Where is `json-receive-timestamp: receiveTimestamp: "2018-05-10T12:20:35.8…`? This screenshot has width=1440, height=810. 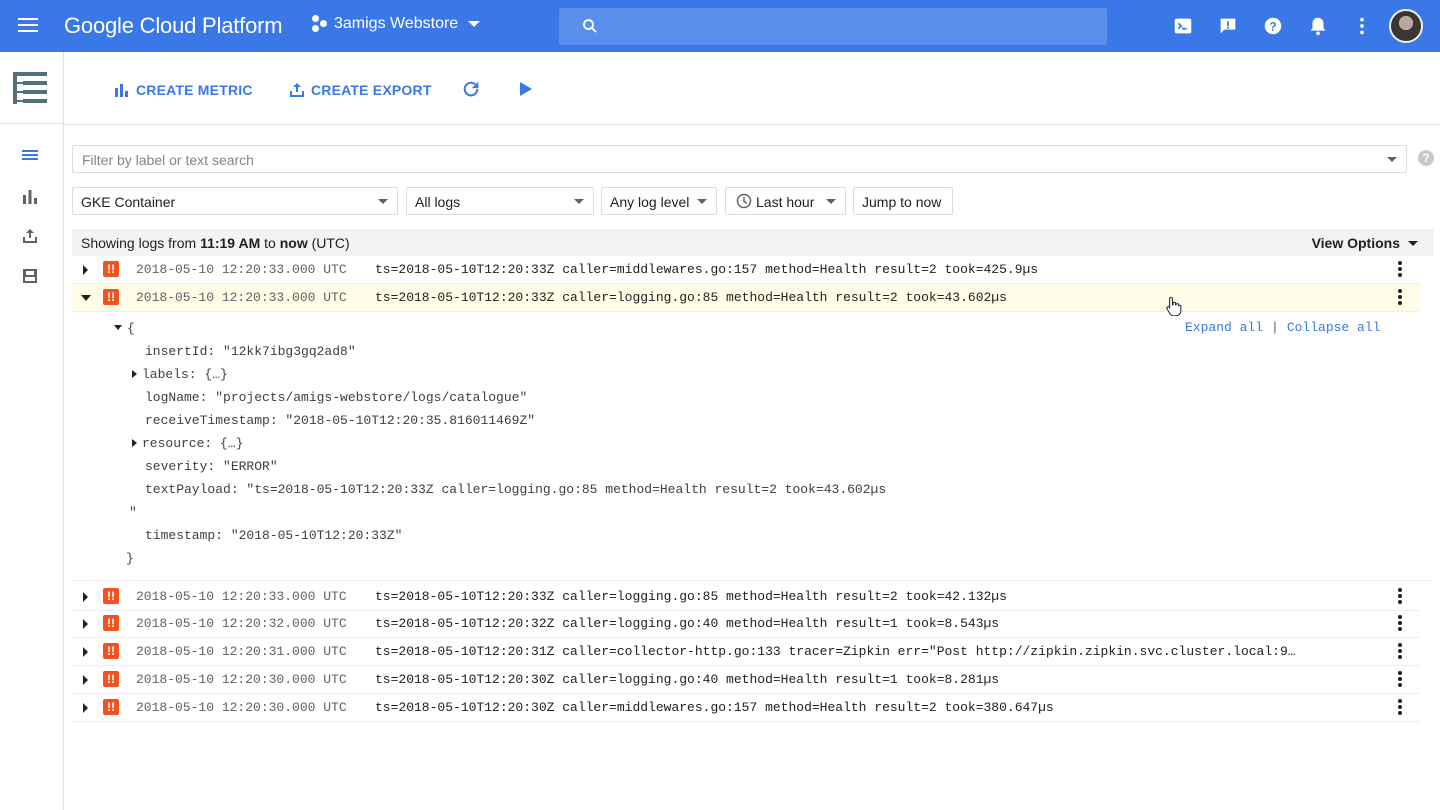
json-receive-timestamp: receiveTimestamp: "2018-05-10T12:20:35.8… is located at coordinates (340, 420).